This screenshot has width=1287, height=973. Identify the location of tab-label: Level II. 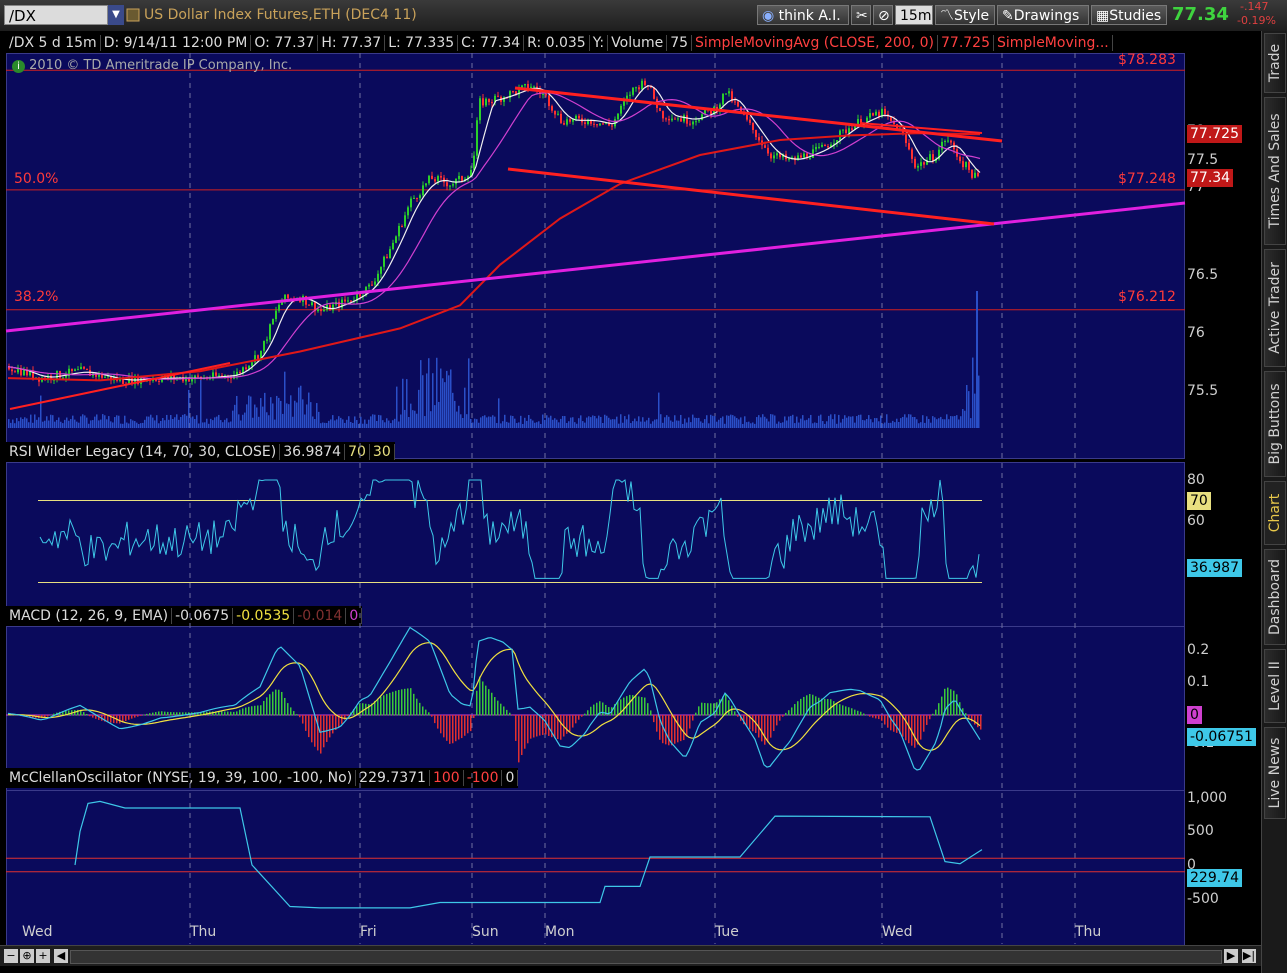
(1275, 686).